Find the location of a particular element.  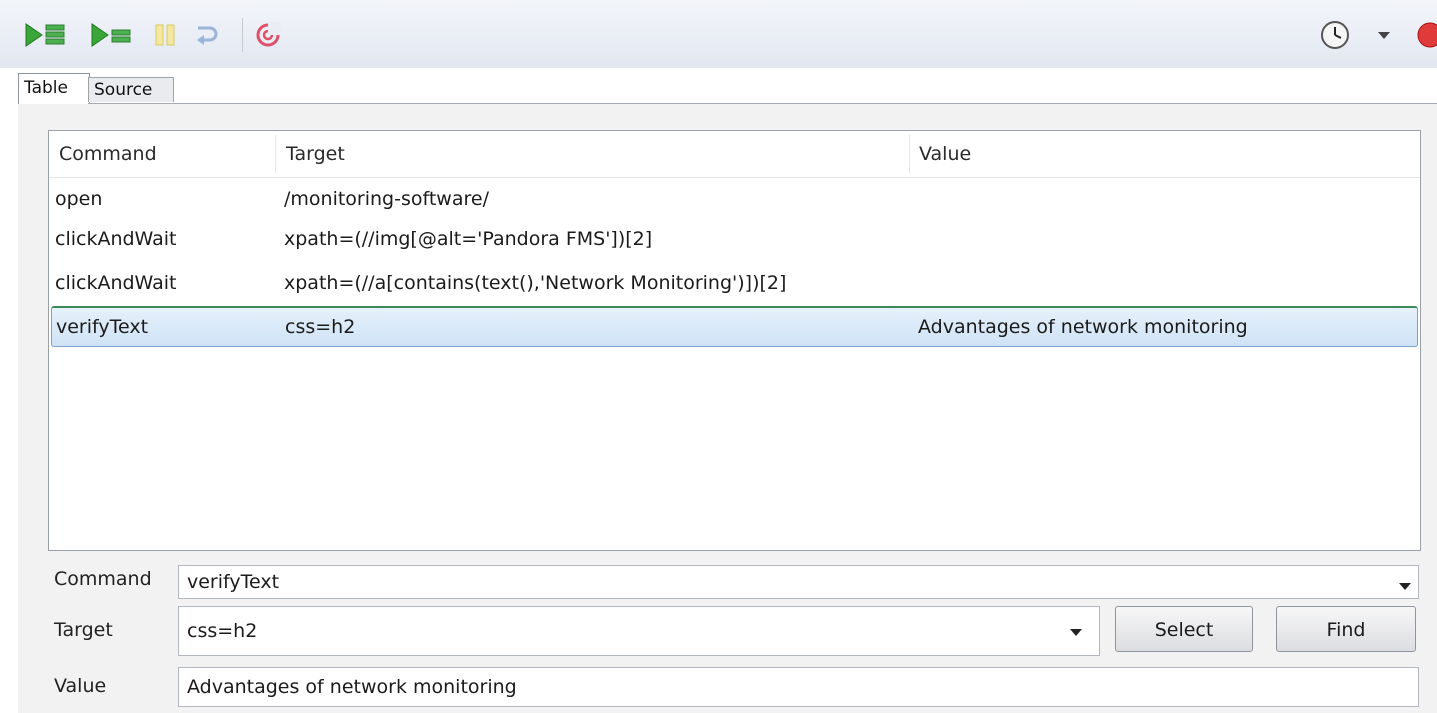

command-value: verifyText is located at coordinates (233, 582).